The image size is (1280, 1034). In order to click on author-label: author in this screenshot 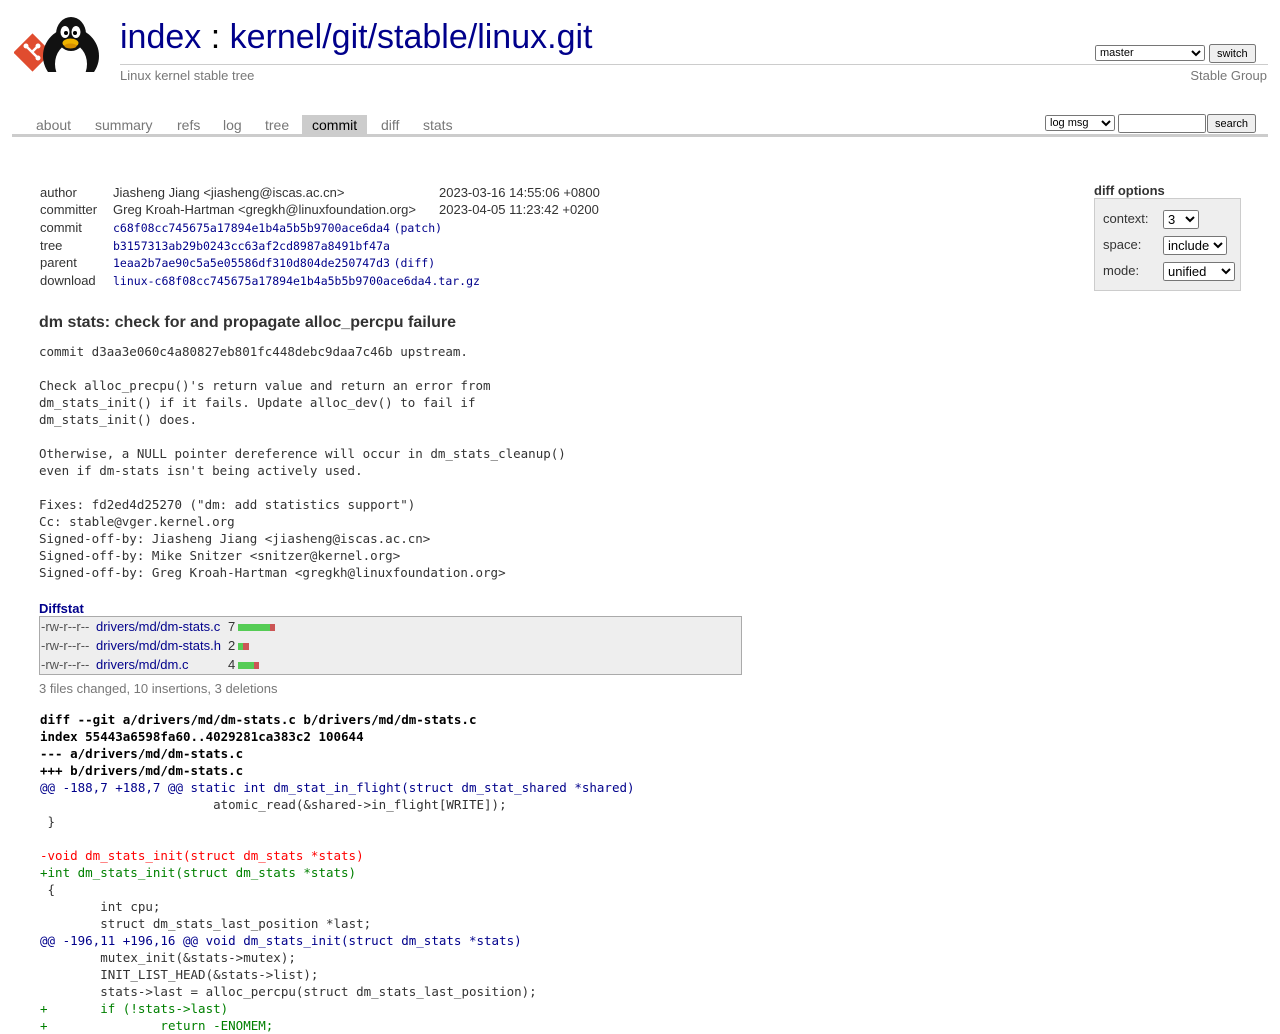, I will do `click(58, 192)`.